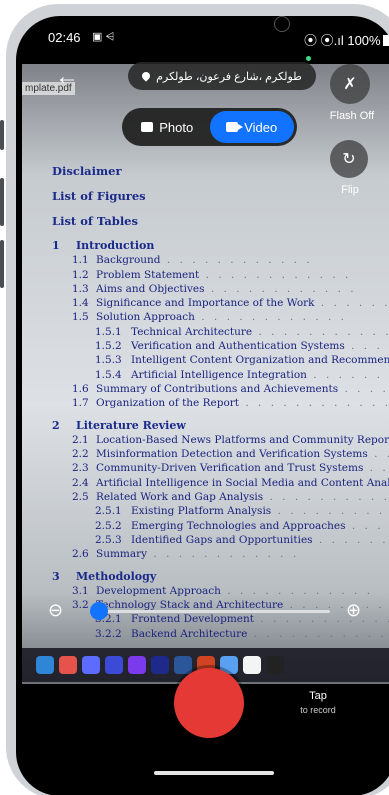  What do you see at coordinates (56, 425) in the screenshot?
I see `toc-chapter-number: 2` at bounding box center [56, 425].